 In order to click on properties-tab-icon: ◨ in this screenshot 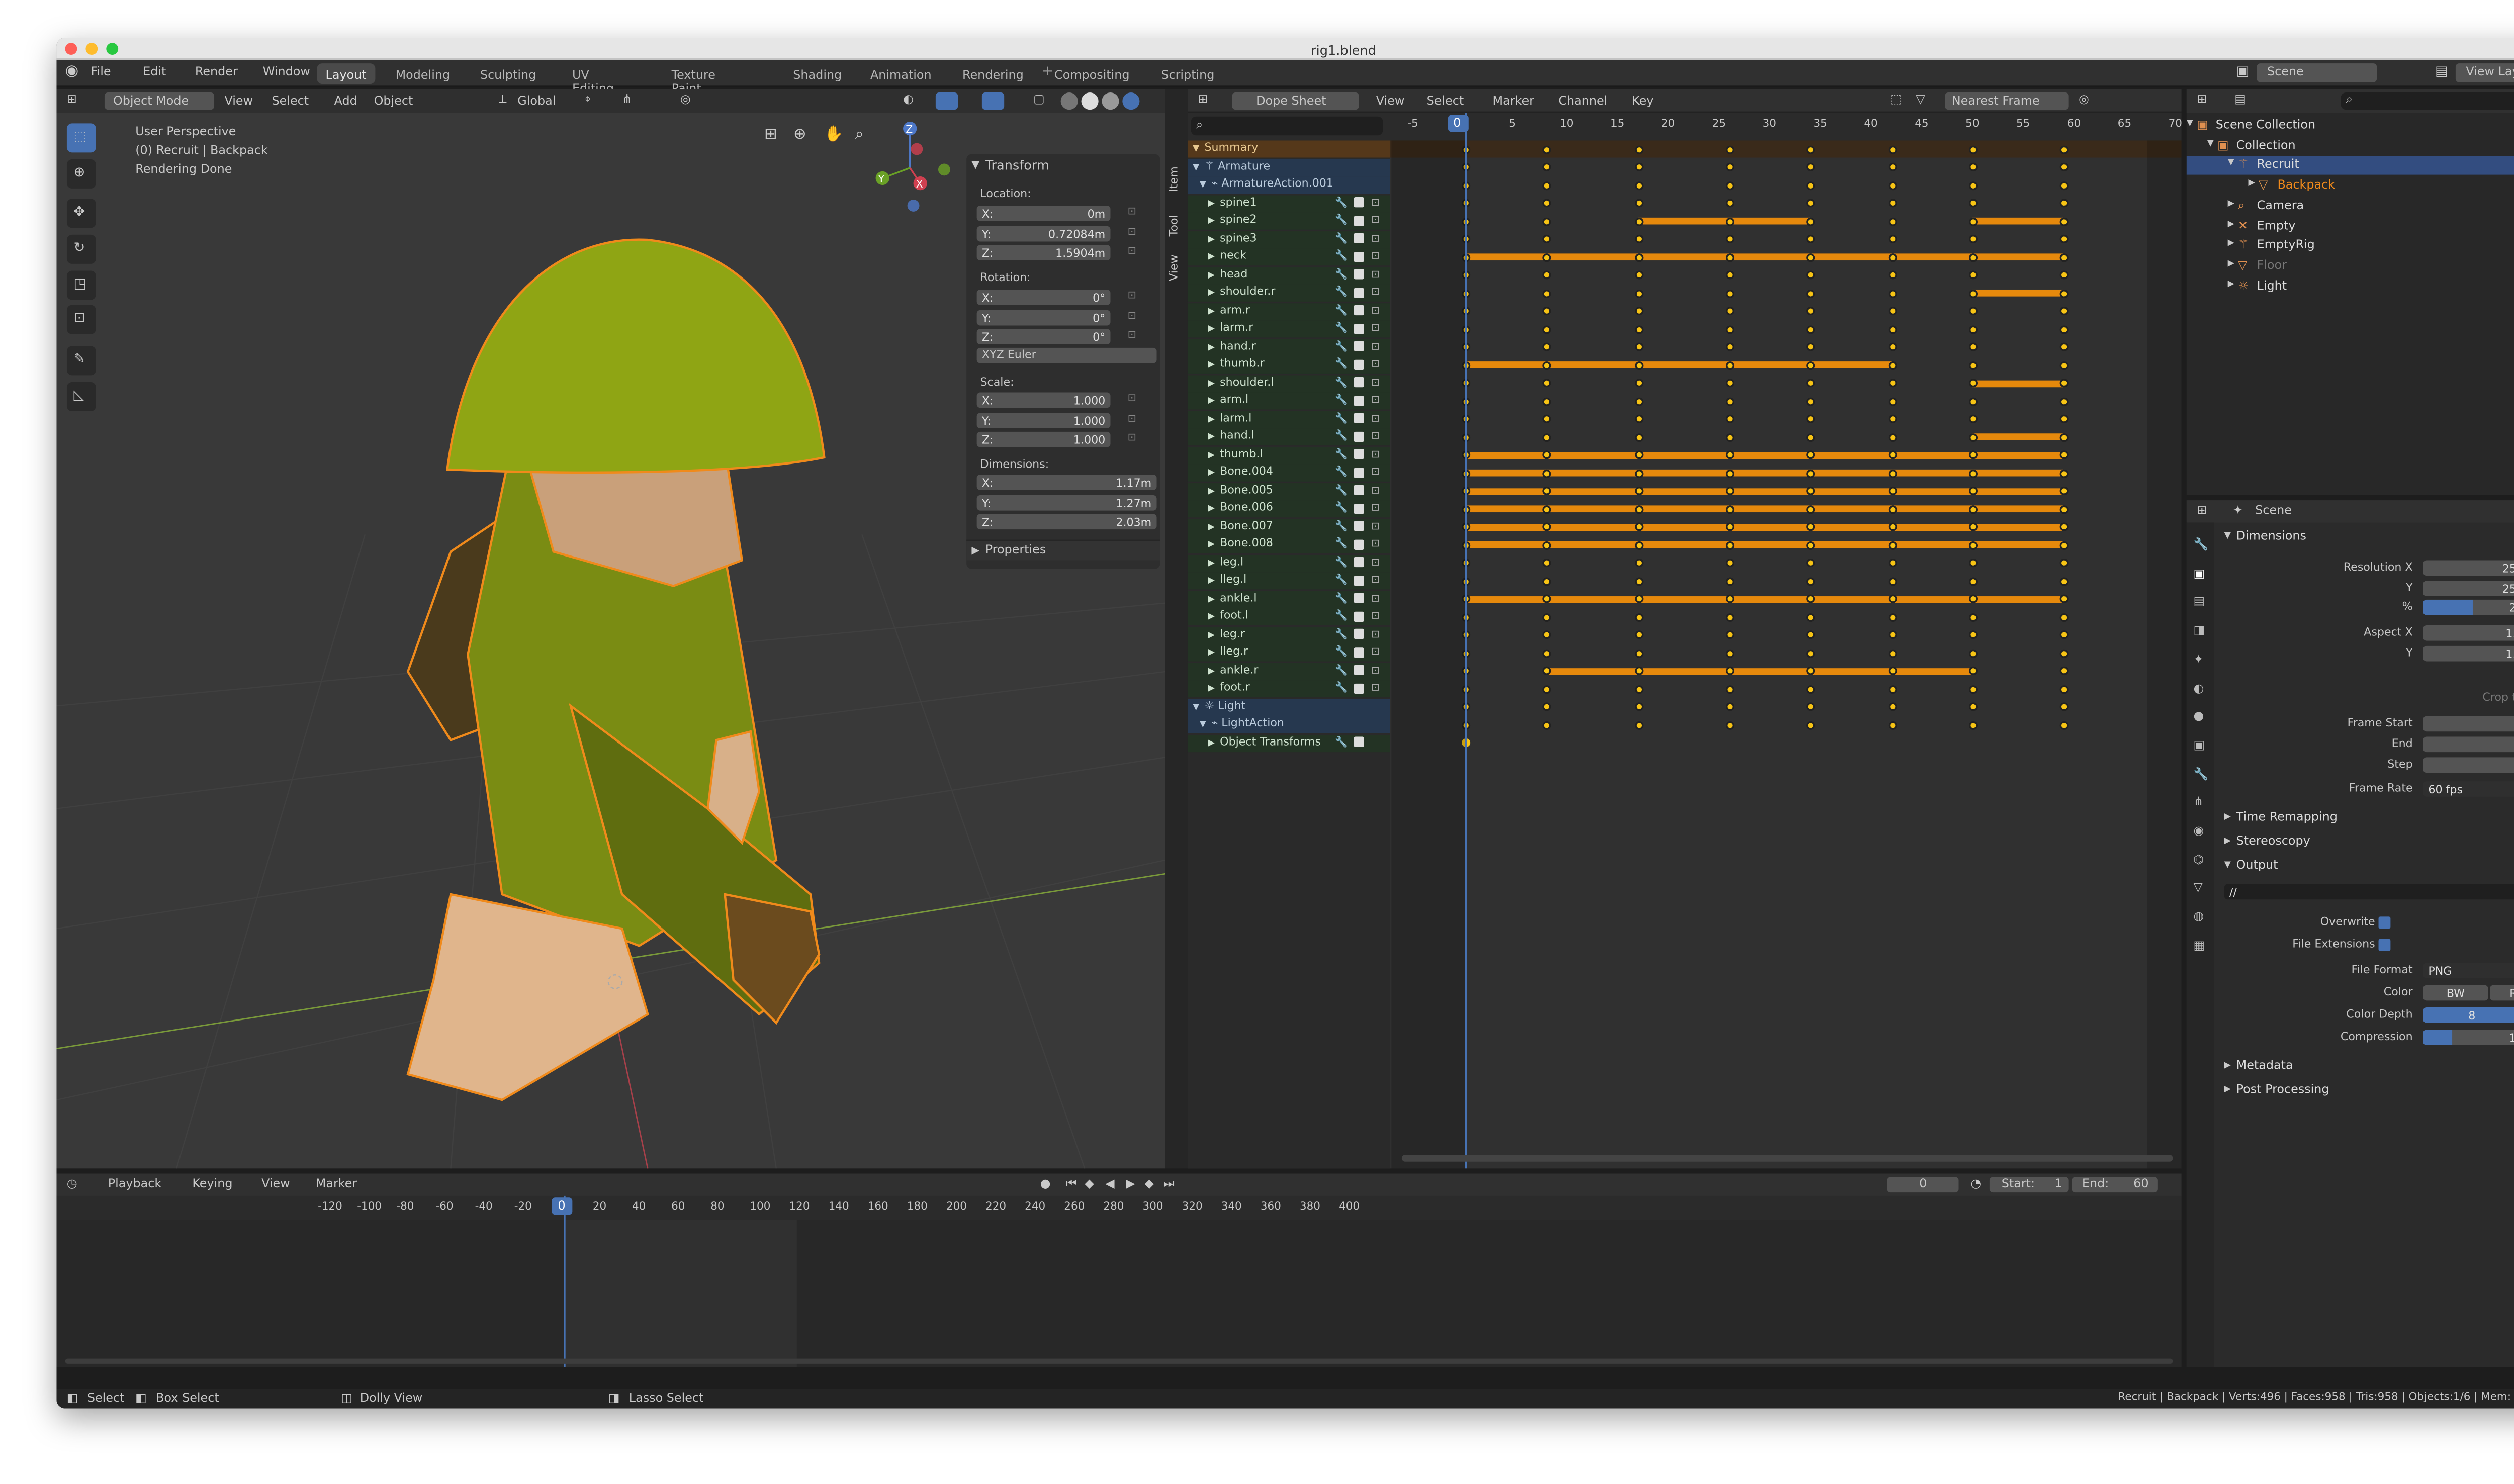, I will do `click(2199, 631)`.